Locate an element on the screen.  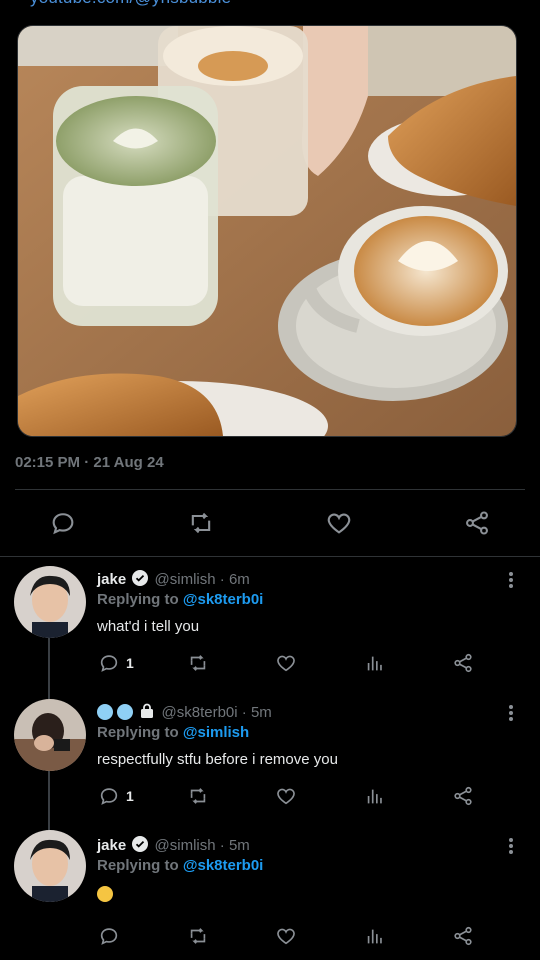
reply-header: @sk8terb0i · 5m is located at coordinates (184, 712).